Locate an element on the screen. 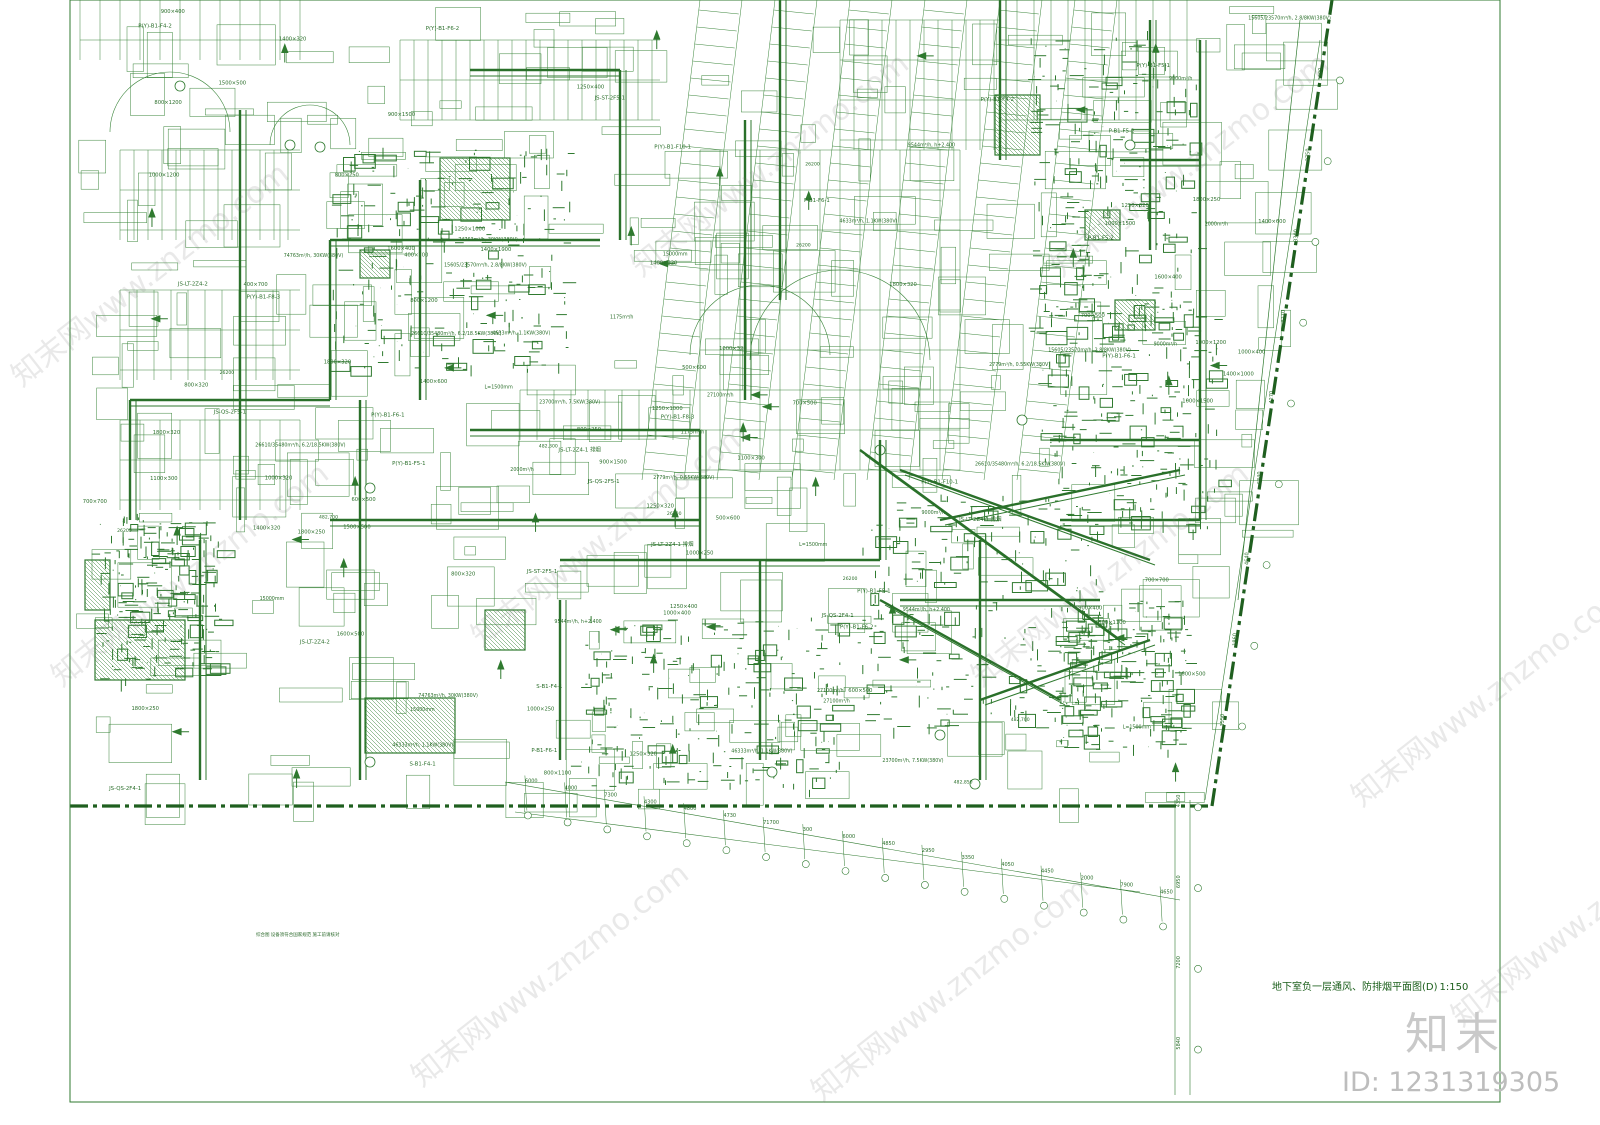  duct-size-label: 800×320 is located at coordinates (463, 574).